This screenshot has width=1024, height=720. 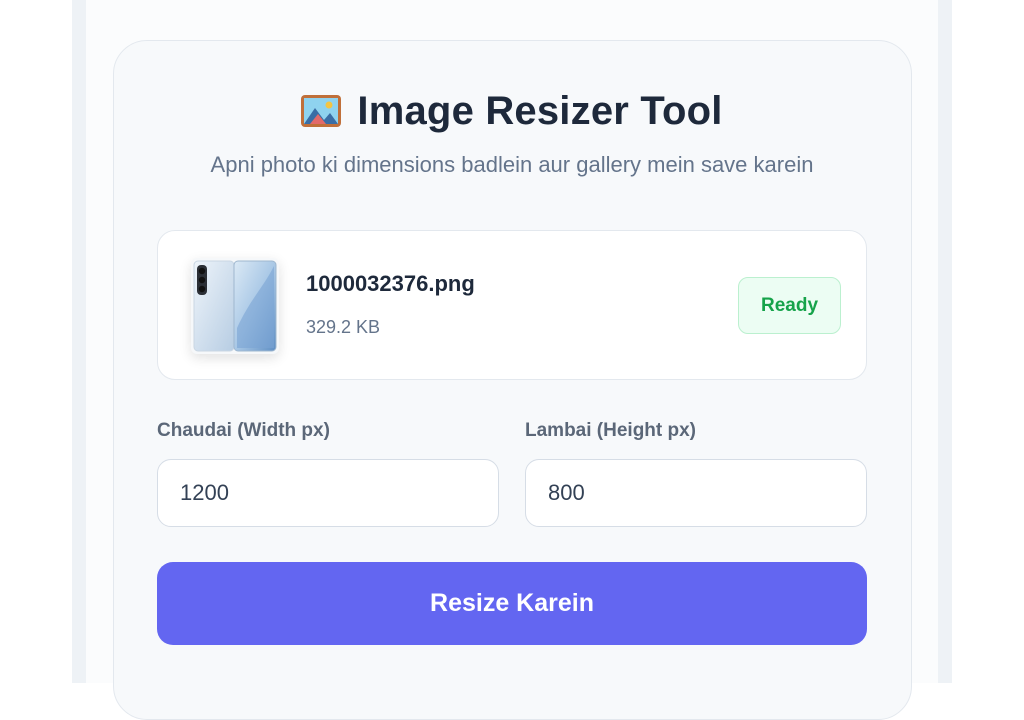 What do you see at coordinates (243, 430) in the screenshot?
I see `width-label: Chaudai (Width px)` at bounding box center [243, 430].